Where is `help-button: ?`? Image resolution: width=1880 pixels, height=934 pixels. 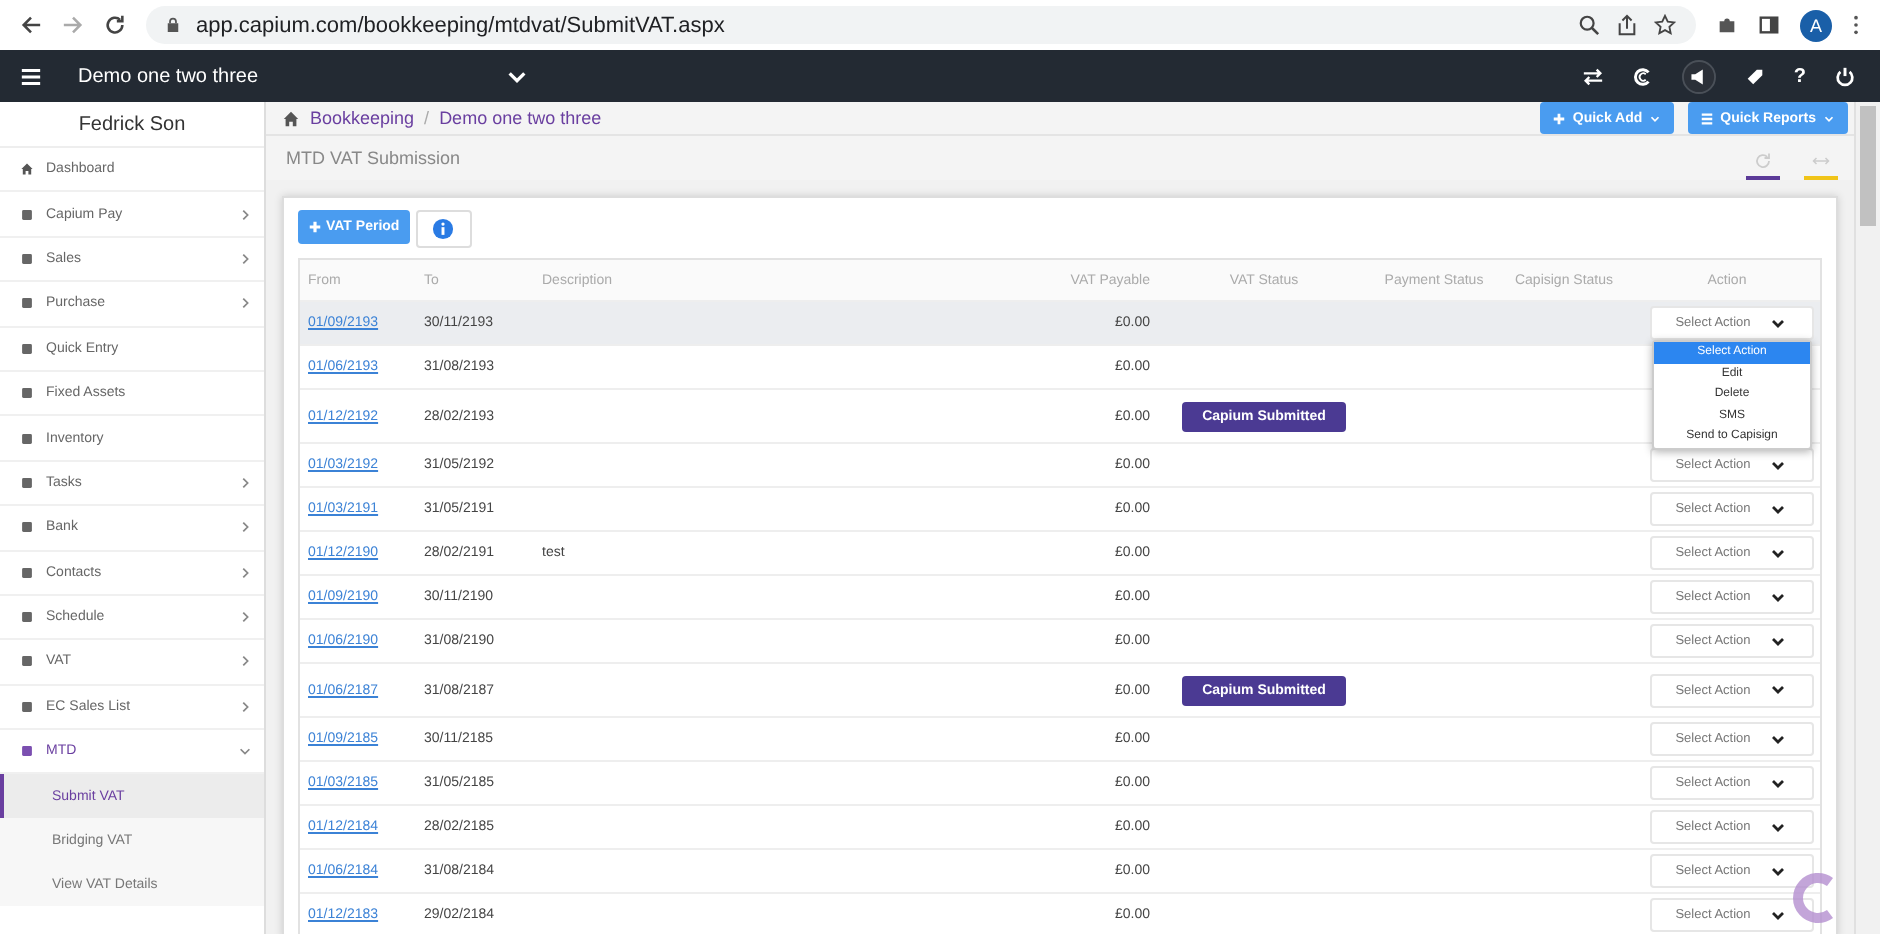 help-button: ? is located at coordinates (1799, 76).